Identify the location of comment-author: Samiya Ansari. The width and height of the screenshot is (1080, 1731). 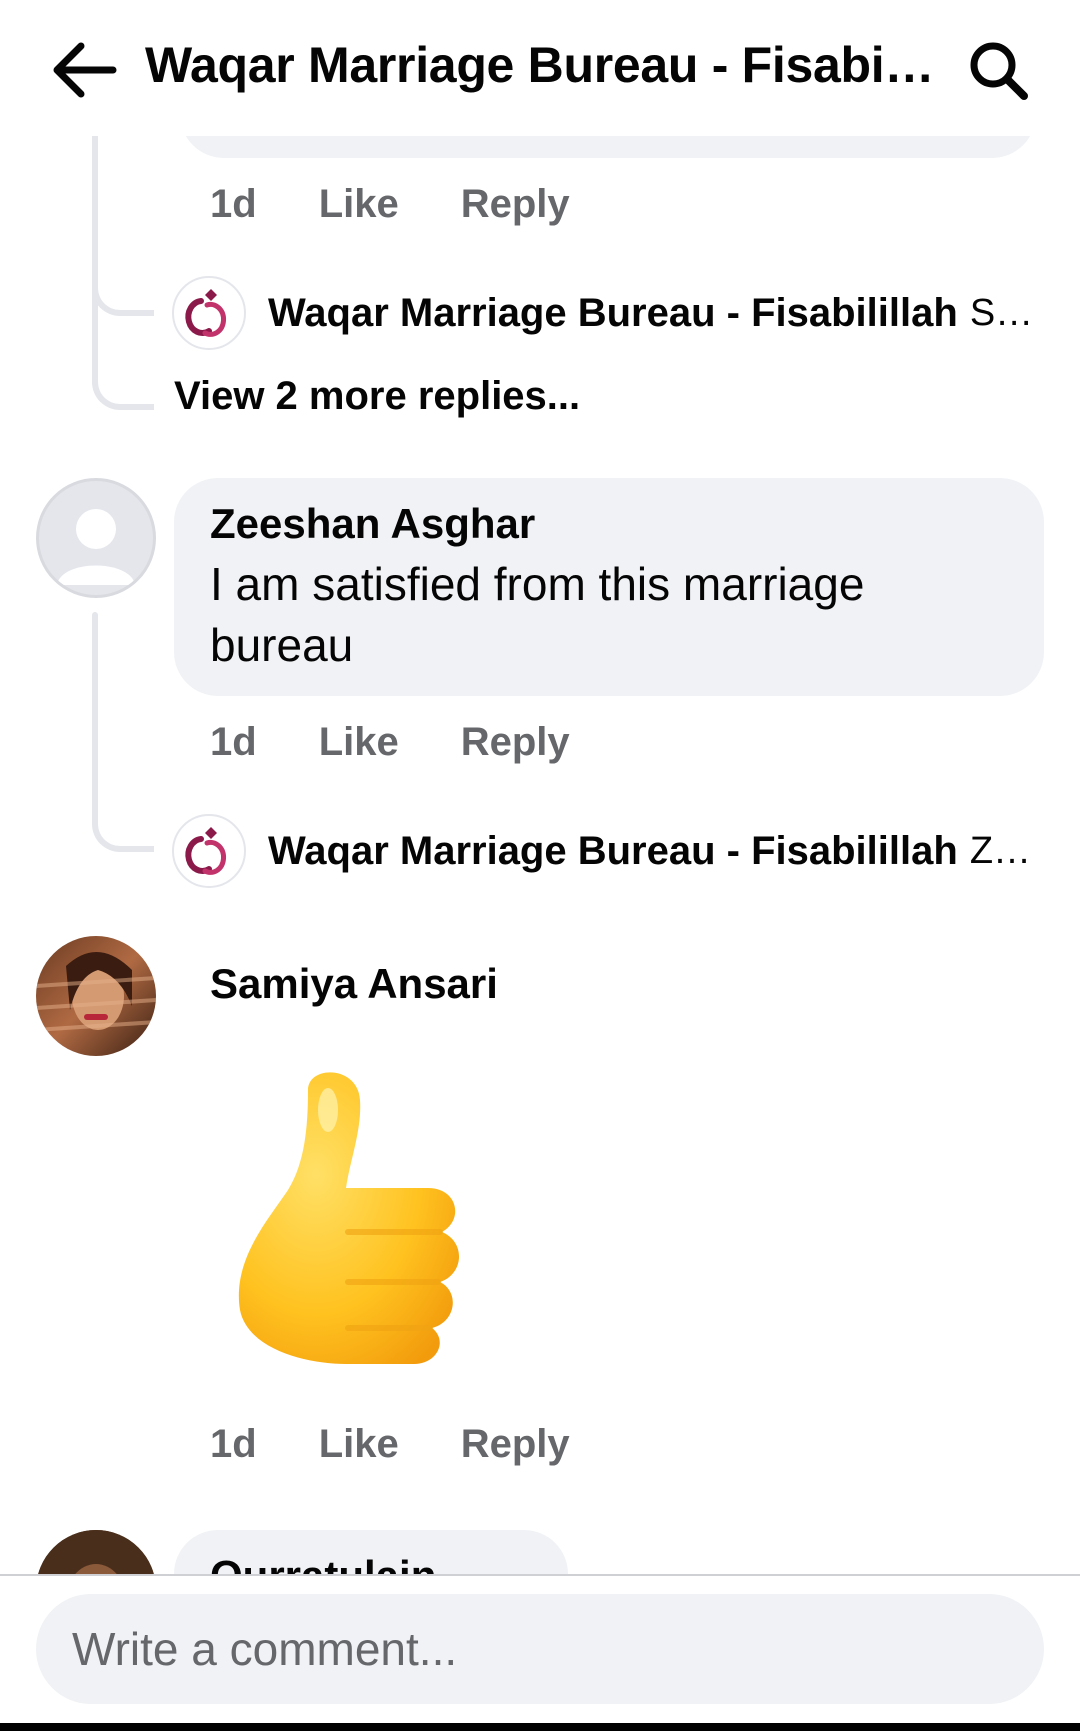
(354, 984).